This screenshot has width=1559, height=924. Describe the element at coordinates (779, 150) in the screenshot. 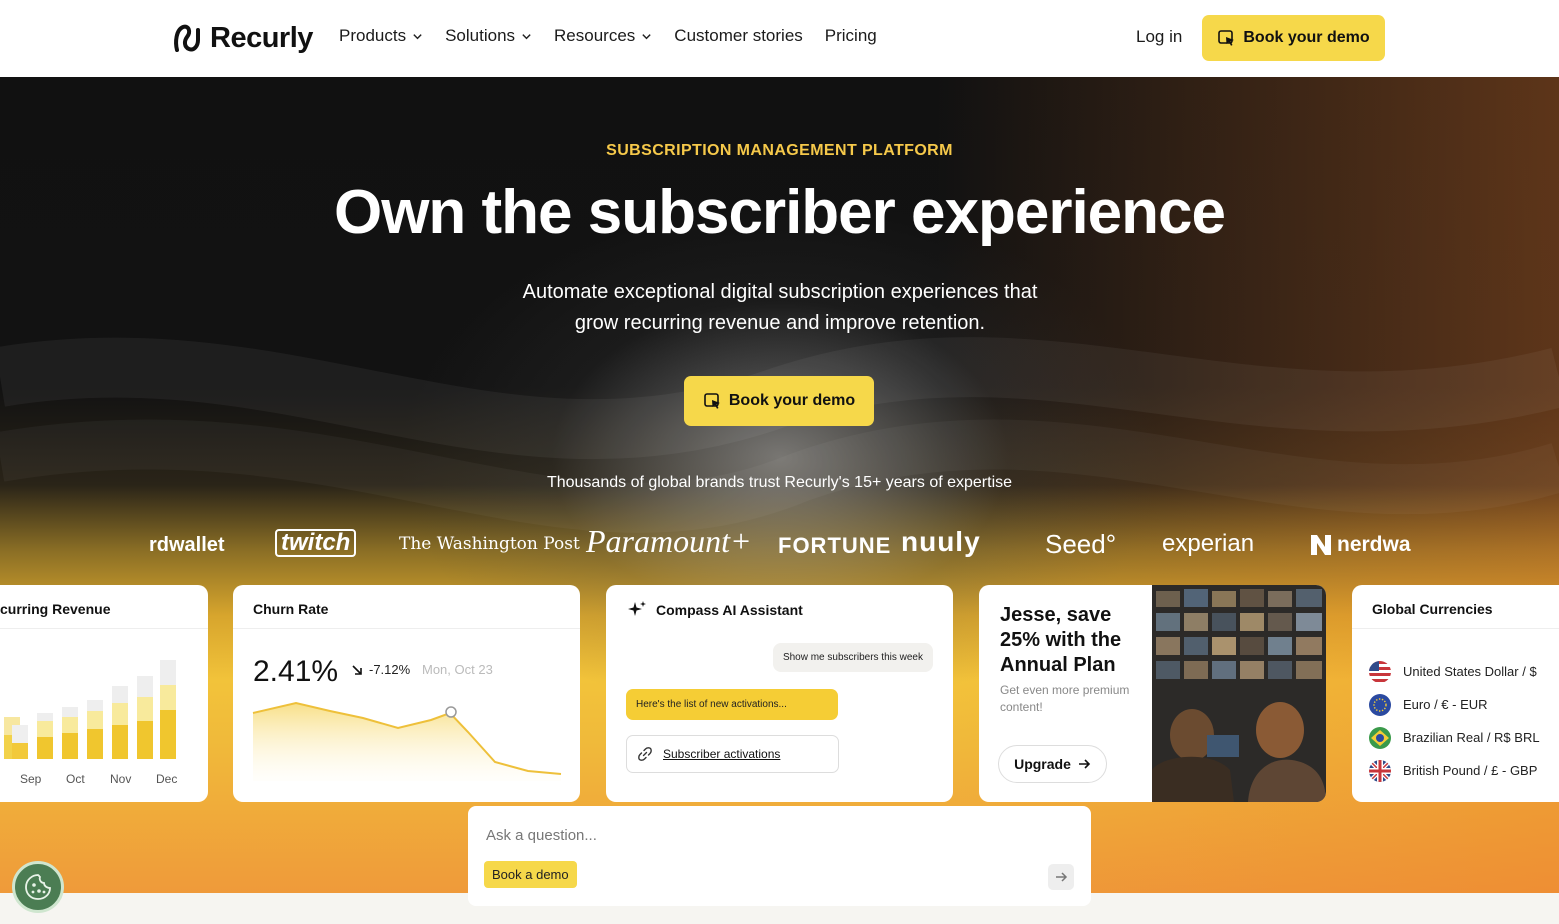

I see `hero-eyebrow: SUBSCRIPTION MANAGEMENT PLATFORM` at that location.